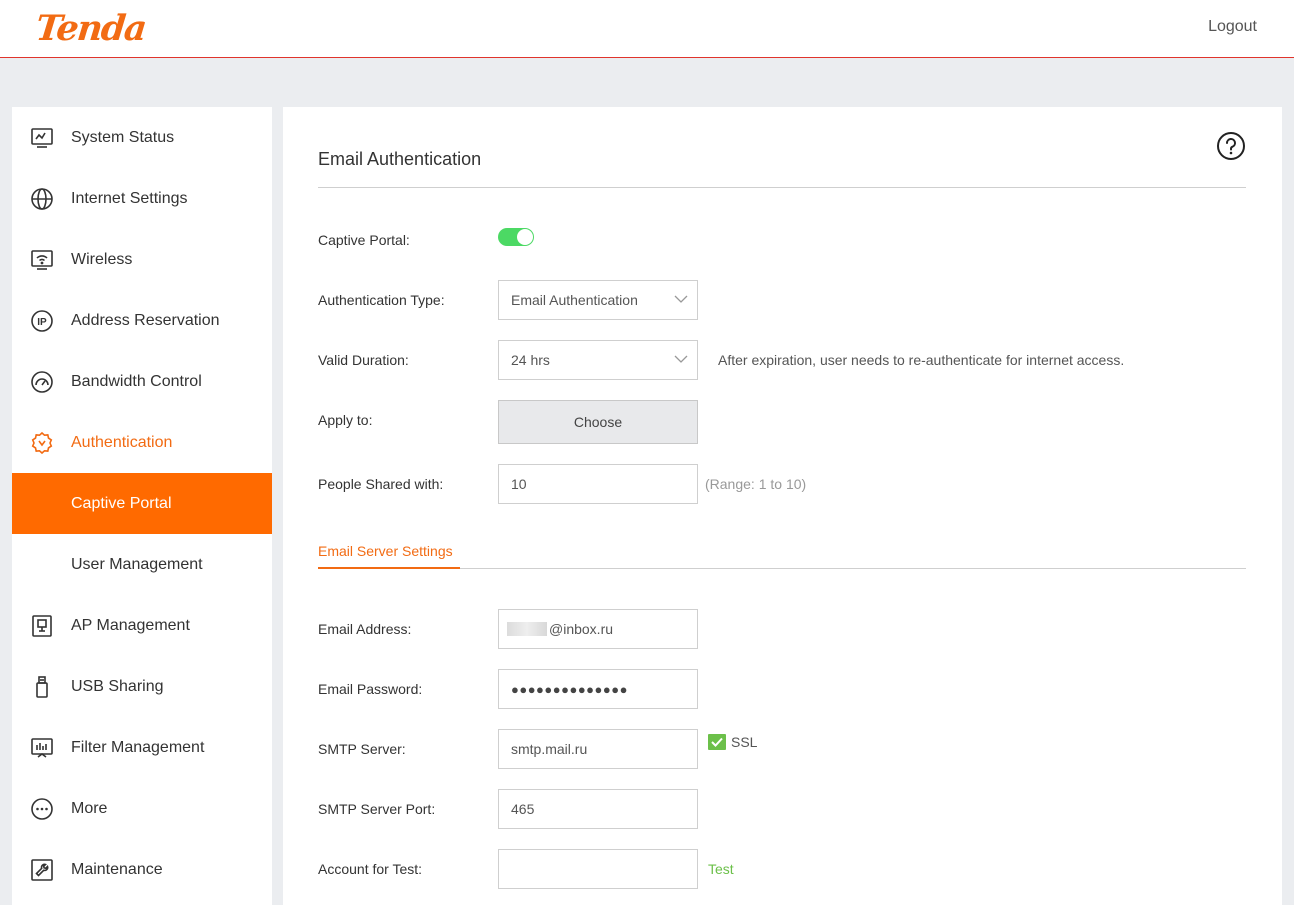 The width and height of the screenshot is (1294, 905). Describe the element at coordinates (853, 568) in the screenshot. I see `section-divider` at that location.